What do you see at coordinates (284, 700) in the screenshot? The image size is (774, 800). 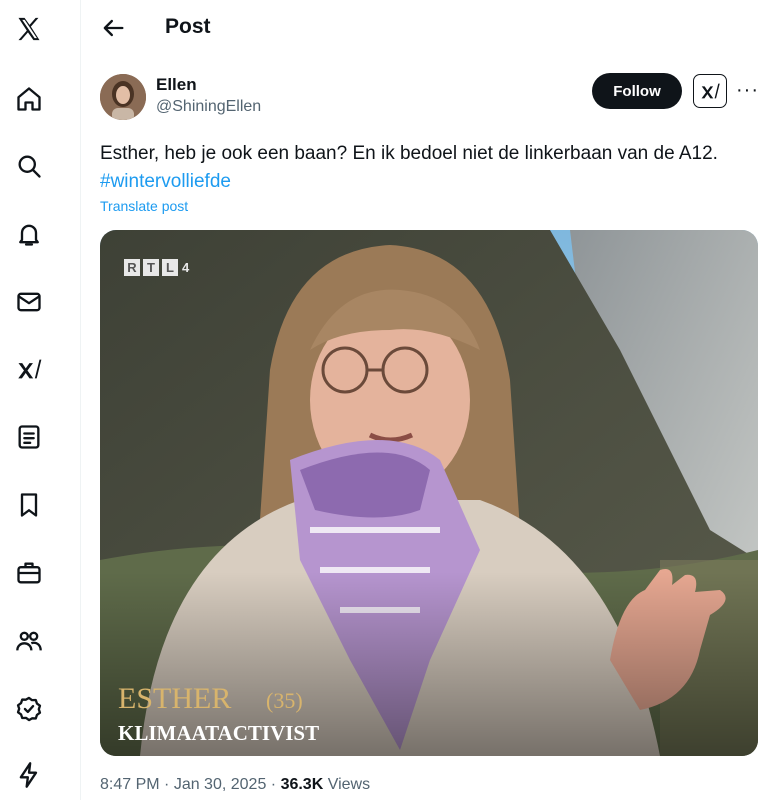 I see `caption-age: (35)` at bounding box center [284, 700].